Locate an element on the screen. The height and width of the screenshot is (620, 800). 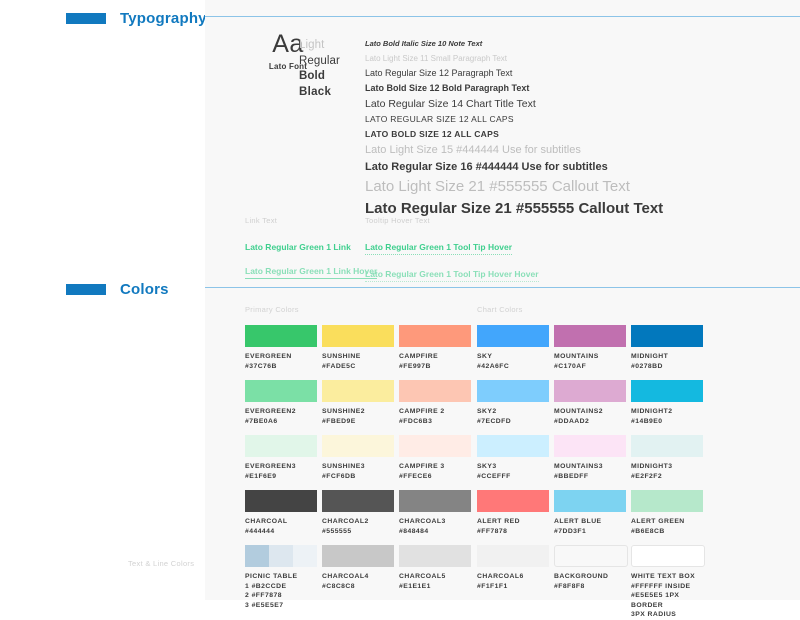
color-swatch: SUNSHINE #FADE5C is located at coordinates (358, 348).